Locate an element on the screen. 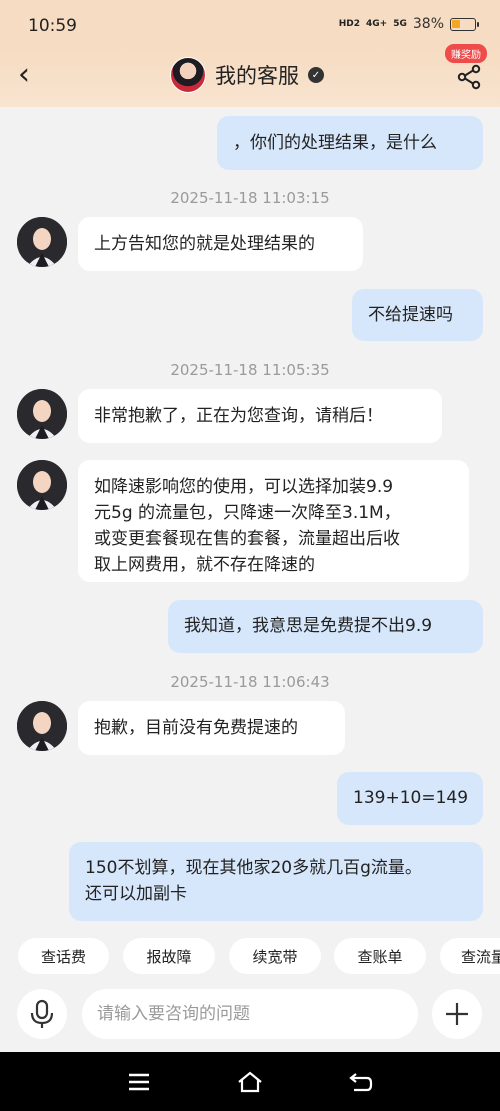 The height and width of the screenshot is (1111, 500). message-line: 如降速影响您的使用，可以选择加装9.9 is located at coordinates (244, 487).